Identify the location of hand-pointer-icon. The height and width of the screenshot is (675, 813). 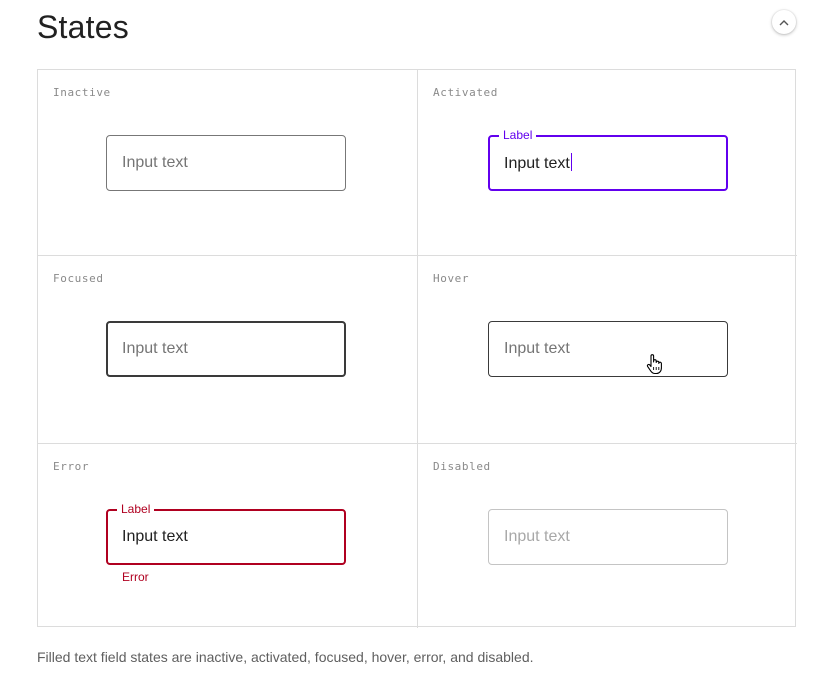
(654, 364).